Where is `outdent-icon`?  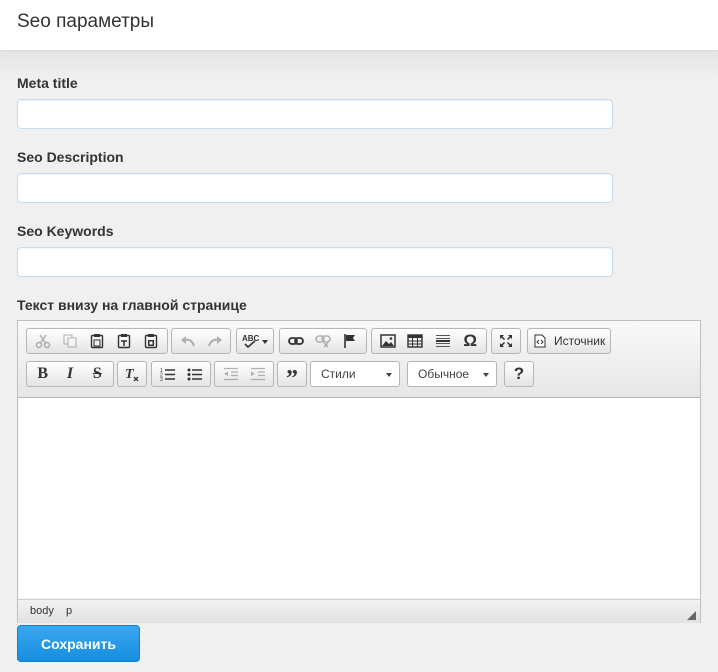
outdent-icon is located at coordinates (230, 374).